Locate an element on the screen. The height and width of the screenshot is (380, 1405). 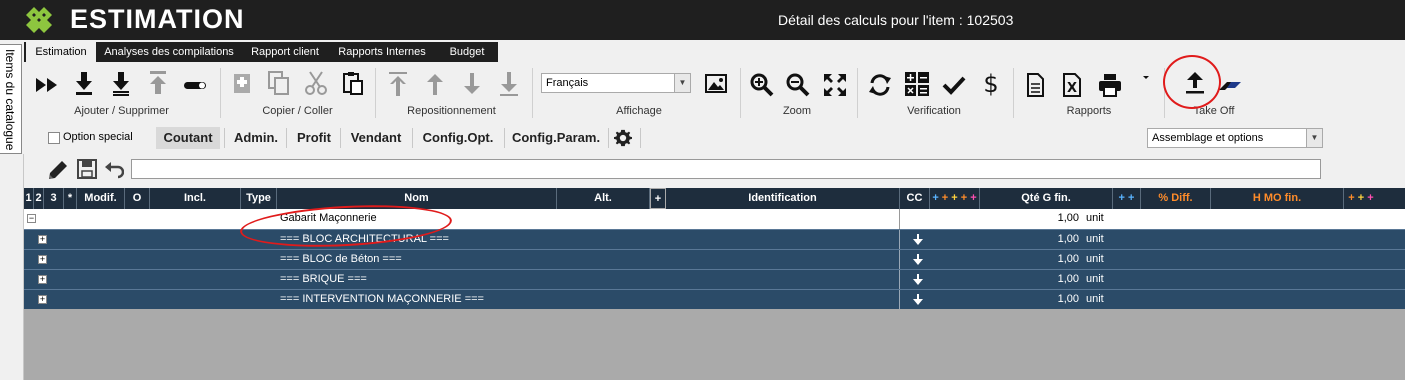
option-special-label: Option special is located at coordinates (98, 137).